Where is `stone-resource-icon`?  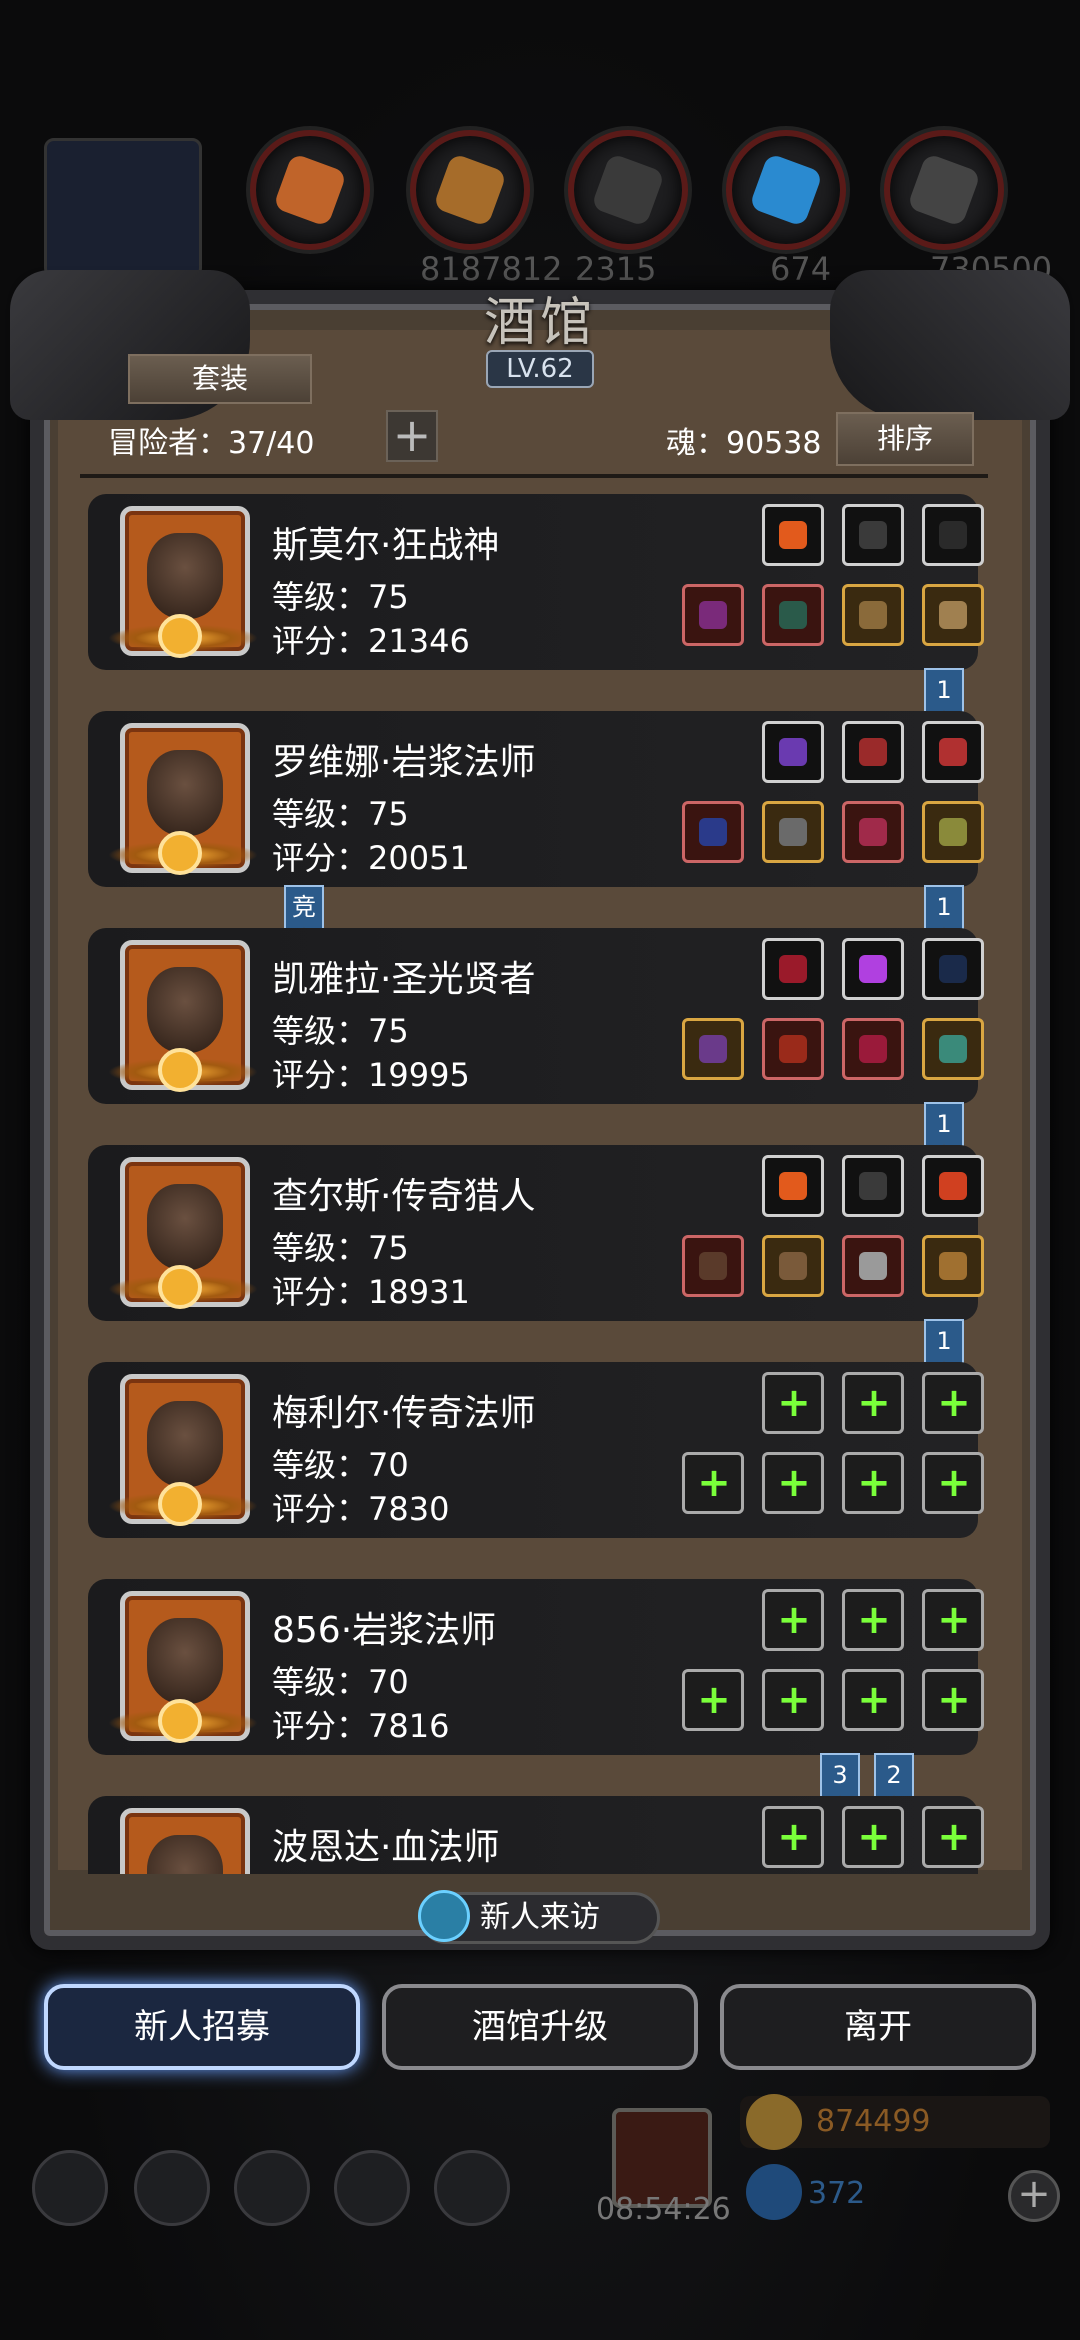 stone-resource-icon is located at coordinates (944, 190).